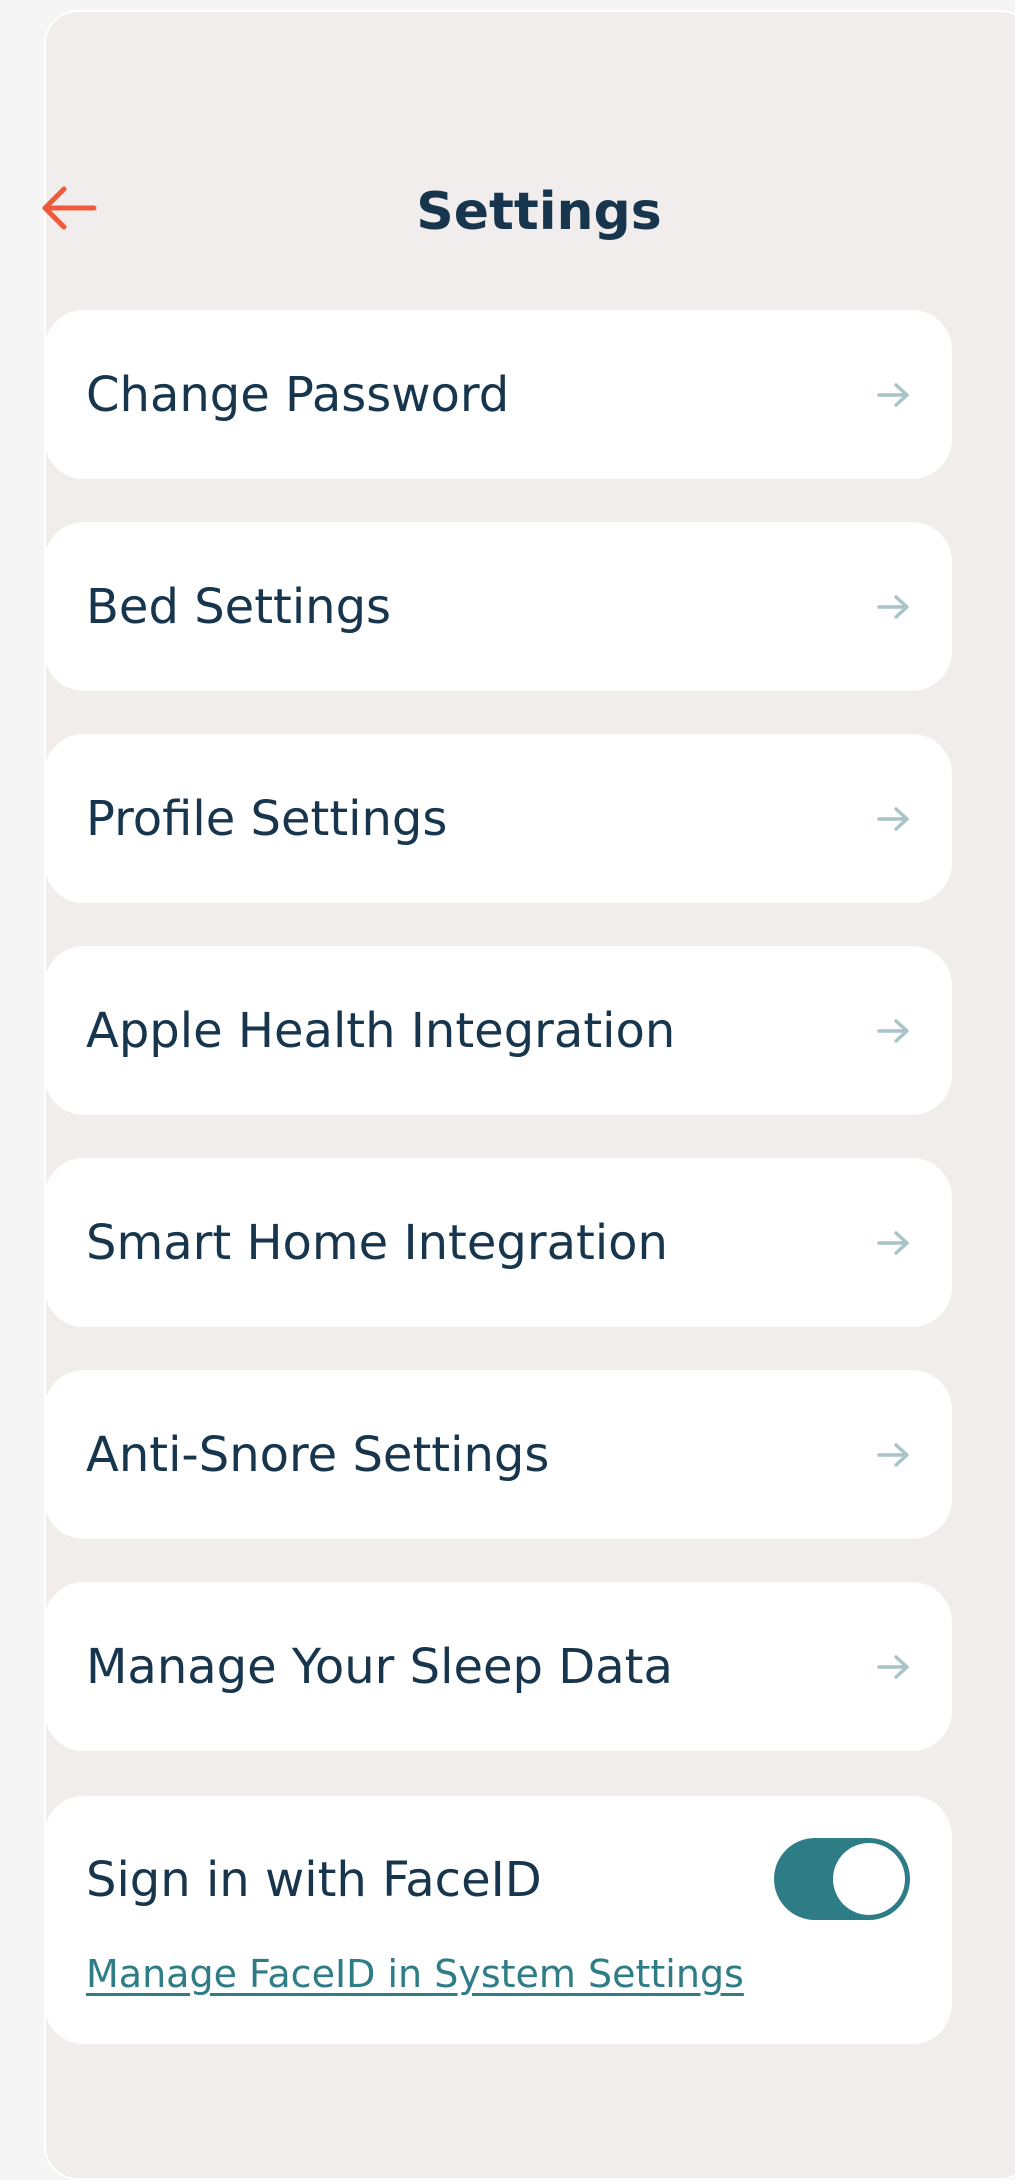 This screenshot has height=2180, width=1015. I want to click on menu-item-label: Smart Home Integration, so click(377, 1242).